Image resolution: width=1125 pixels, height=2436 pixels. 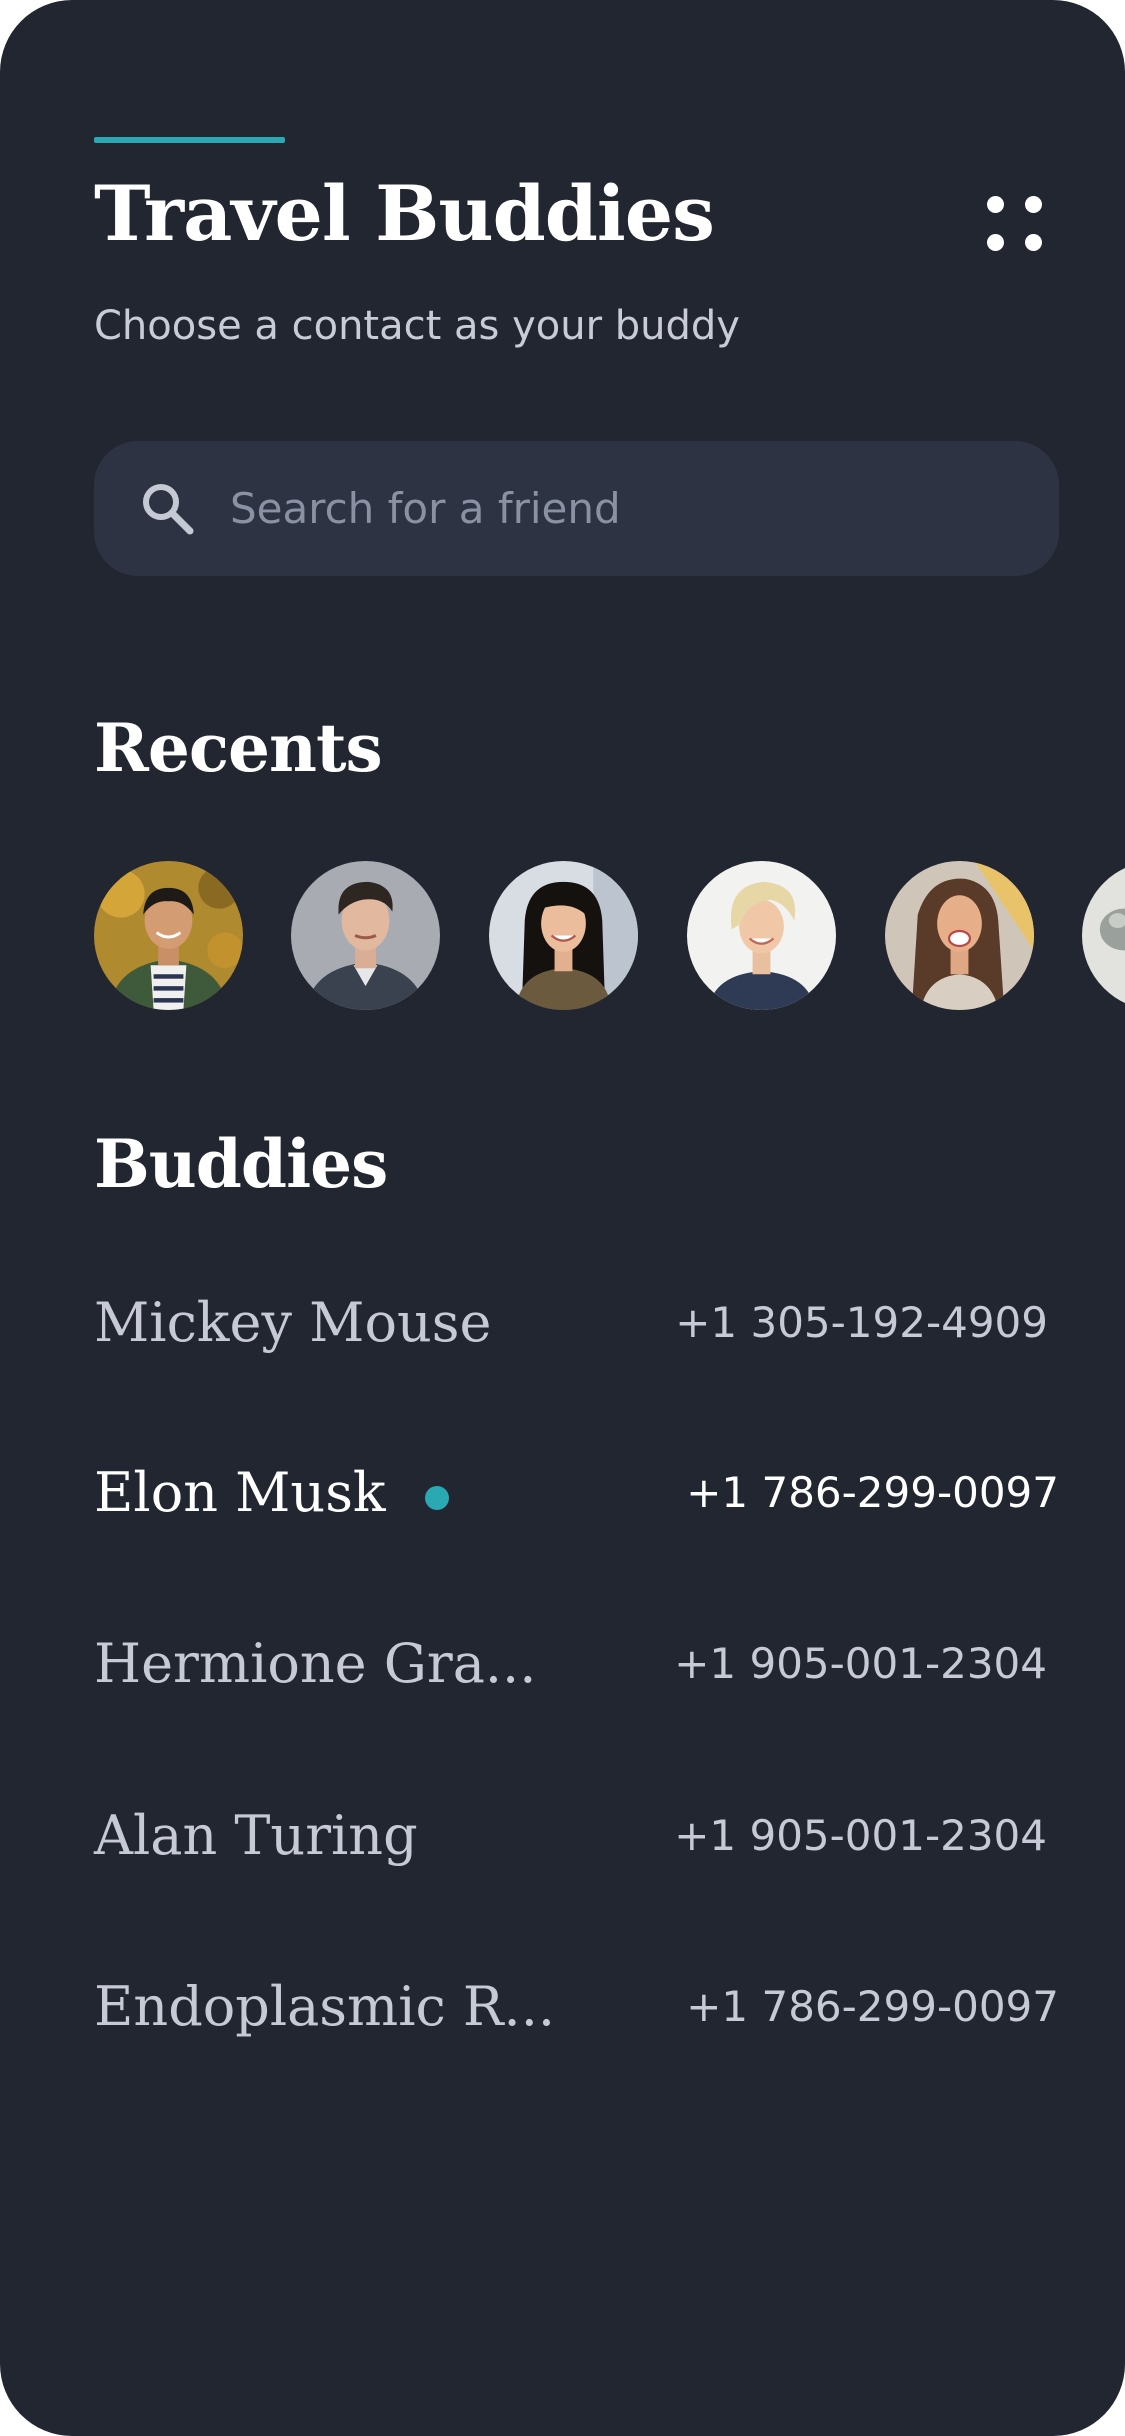 I want to click on page-title: Travel Buddies, so click(x=404, y=213).